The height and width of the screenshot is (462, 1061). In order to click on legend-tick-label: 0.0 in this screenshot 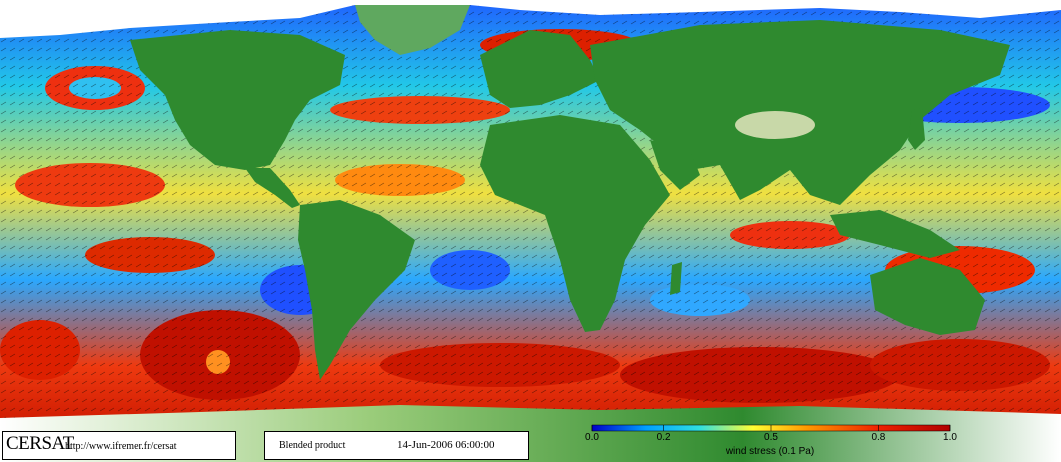, I will do `click(592, 437)`.